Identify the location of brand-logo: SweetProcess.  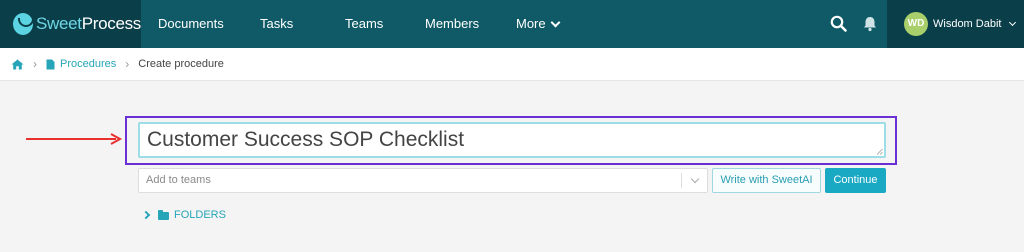
(70, 24).